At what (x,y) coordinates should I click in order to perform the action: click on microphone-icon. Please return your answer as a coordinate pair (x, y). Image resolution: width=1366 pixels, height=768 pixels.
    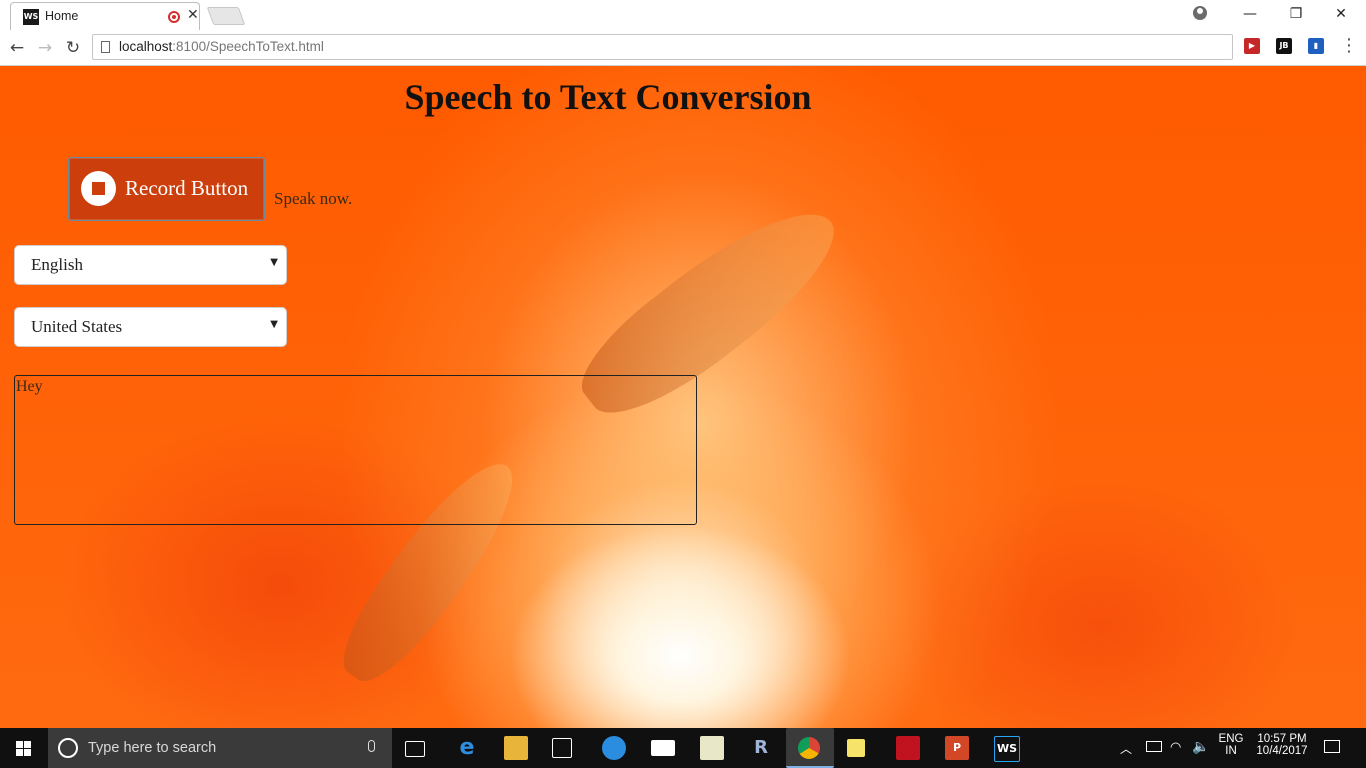
    Looking at the image, I should click on (371, 746).